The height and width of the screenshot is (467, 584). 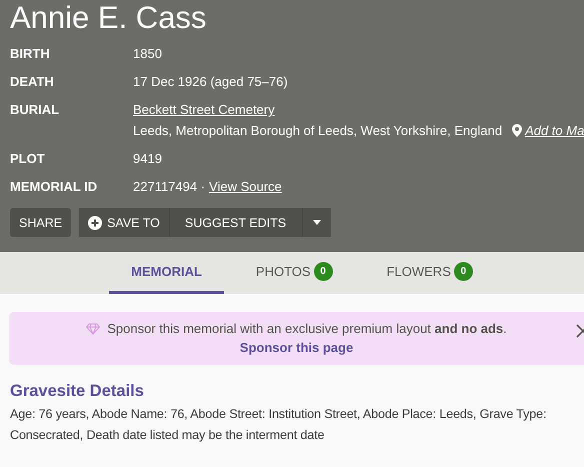 What do you see at coordinates (147, 54) in the screenshot?
I see `fact-value: 1850` at bounding box center [147, 54].